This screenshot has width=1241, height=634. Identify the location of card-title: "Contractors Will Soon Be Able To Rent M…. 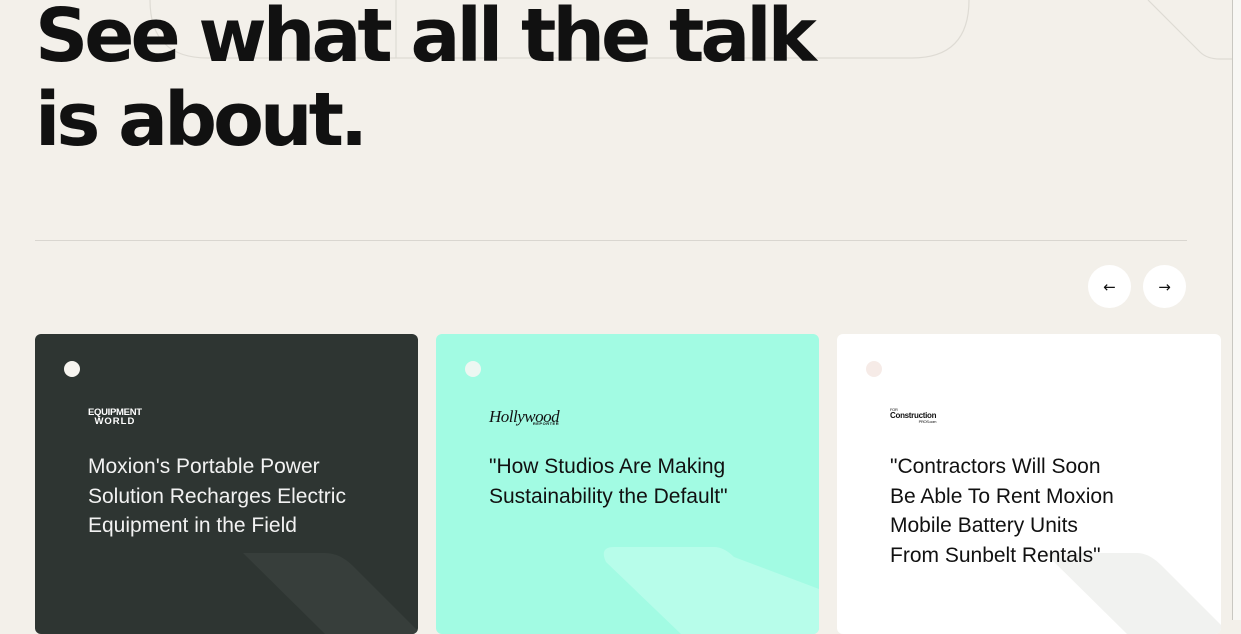
(1002, 511).